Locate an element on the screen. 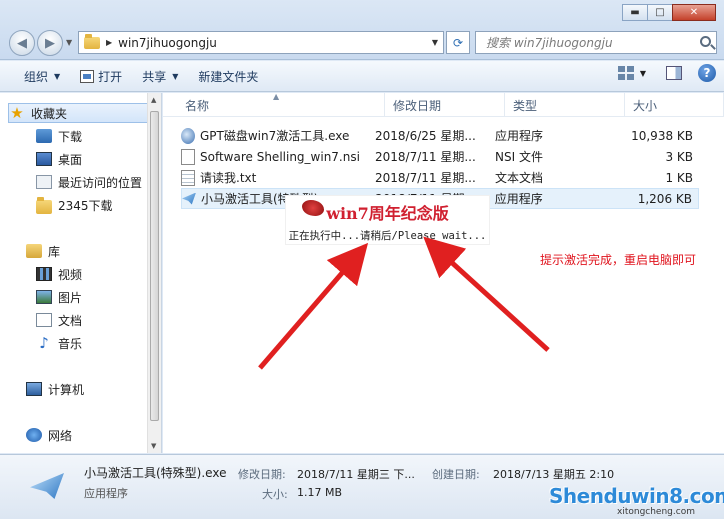 The width and height of the screenshot is (724, 519). file-type: 文本文档 is located at coordinates (519, 178).